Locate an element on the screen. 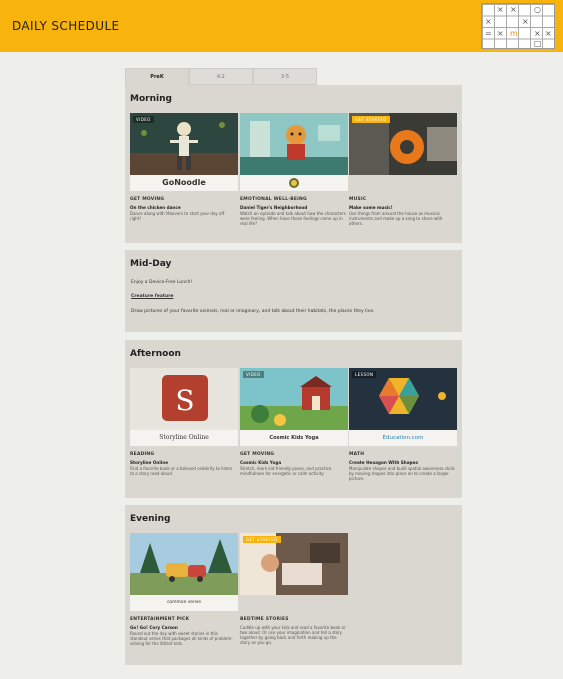 The width and height of the screenshot is (563, 679). midday-activity-title: Creature feature is located at coordinates (152, 296).